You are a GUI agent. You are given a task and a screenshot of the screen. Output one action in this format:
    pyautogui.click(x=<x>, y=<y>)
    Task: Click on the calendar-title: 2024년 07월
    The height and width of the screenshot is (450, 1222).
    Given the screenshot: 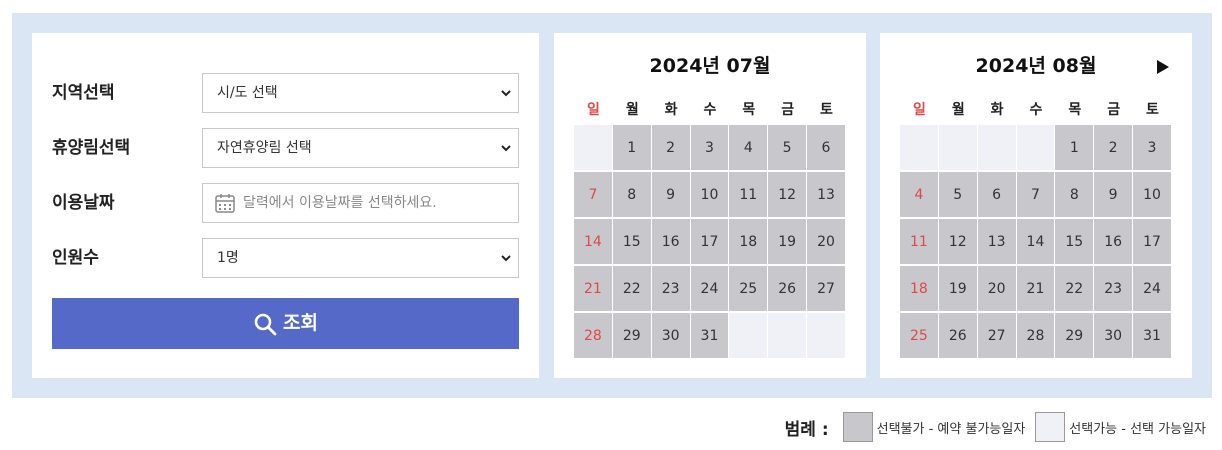 What is the action you would take?
    pyautogui.click(x=710, y=66)
    